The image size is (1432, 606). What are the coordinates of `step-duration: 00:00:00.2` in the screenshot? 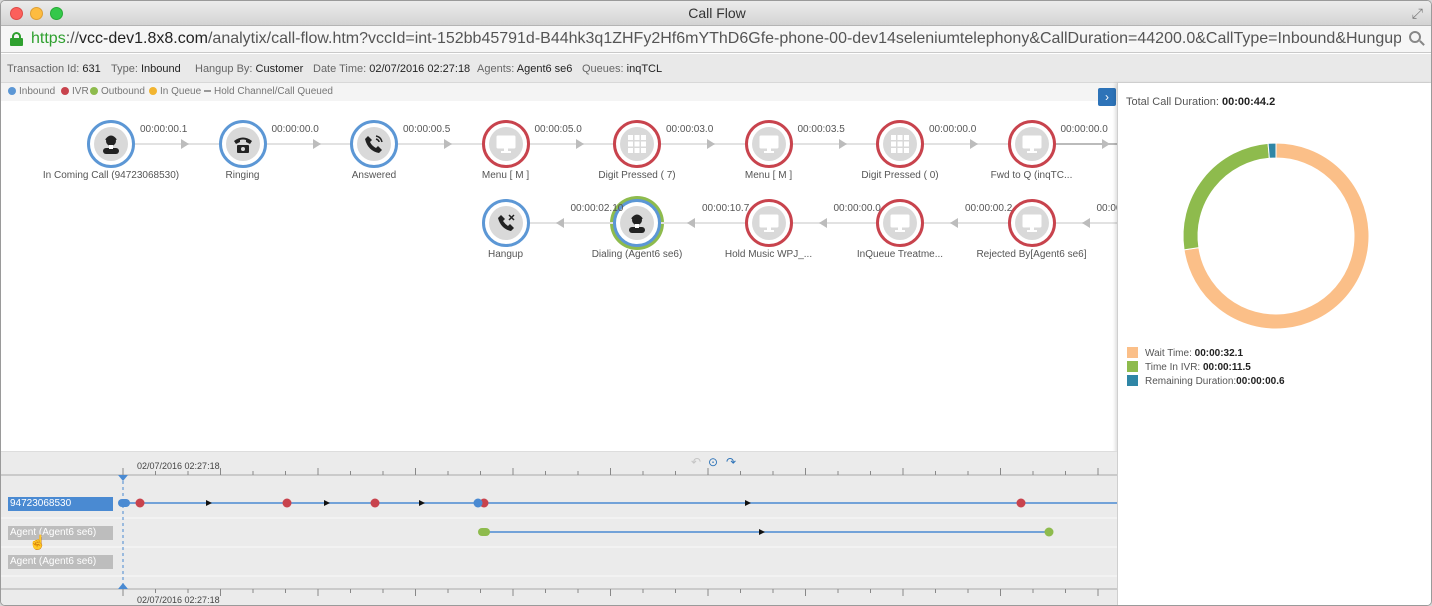 It's located at (989, 208).